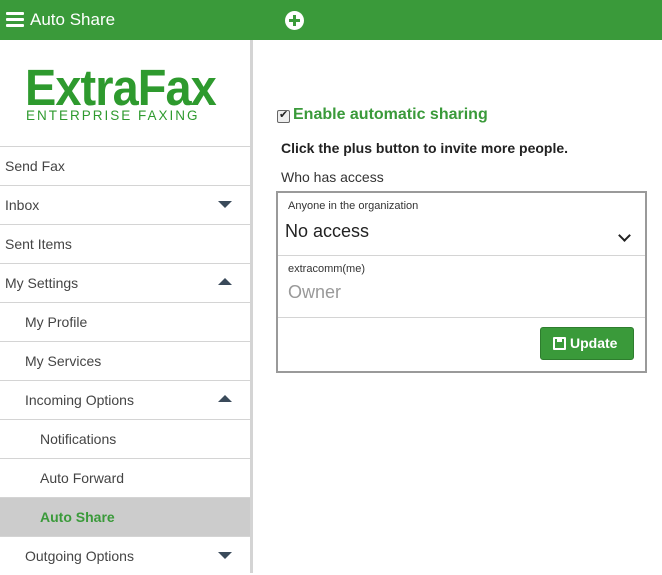 The image size is (662, 575). I want to click on sidebar-item-label: Outgoing Options, so click(79, 556).